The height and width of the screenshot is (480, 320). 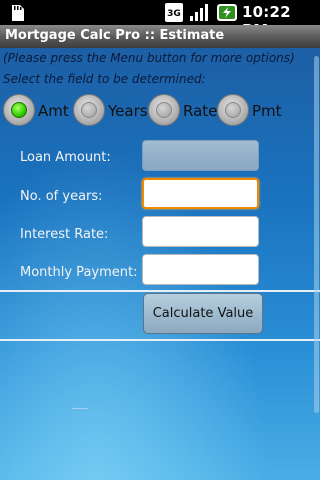 I want to click on scrollbar-thumb, so click(x=316, y=234).